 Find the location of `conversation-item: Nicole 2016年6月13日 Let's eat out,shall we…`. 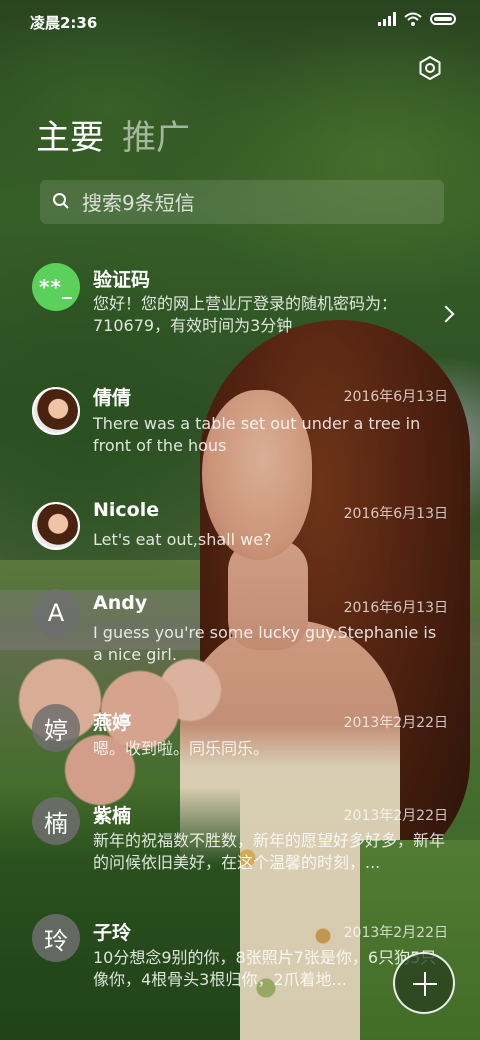

conversation-item: Nicole 2016年6月13日 Let's eat out,shall we… is located at coordinates (240, 545).